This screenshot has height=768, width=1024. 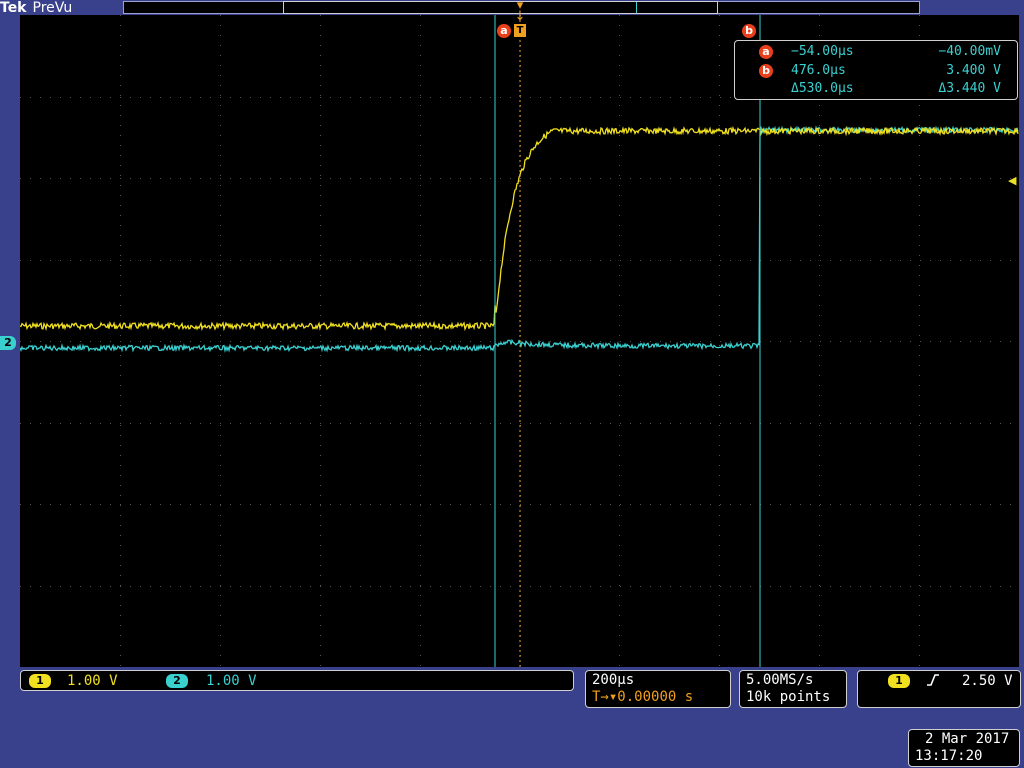 What do you see at coordinates (613, 680) in the screenshot?
I see `horizontal-scale: 200µs` at bounding box center [613, 680].